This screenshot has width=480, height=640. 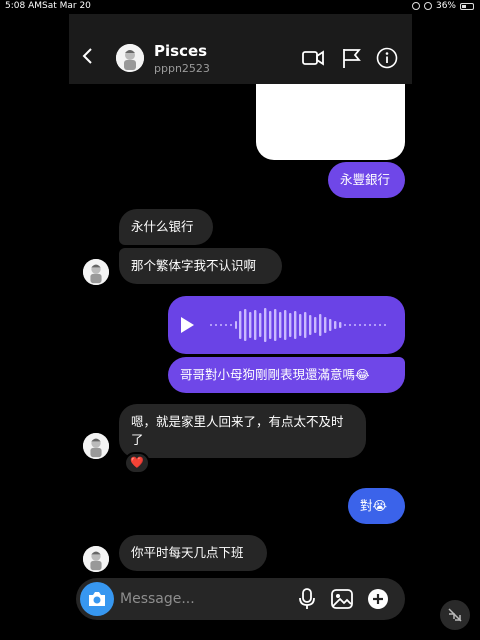 I want to click on message-input, so click(x=205, y=599).